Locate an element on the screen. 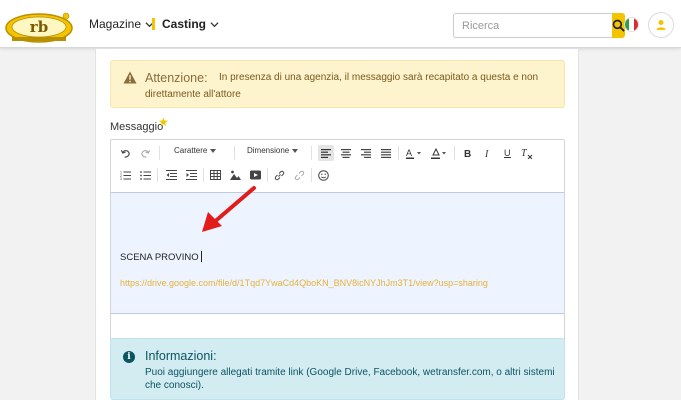 This screenshot has width=681, height=400. font-size-label: Dimensione is located at coordinates (268, 150).